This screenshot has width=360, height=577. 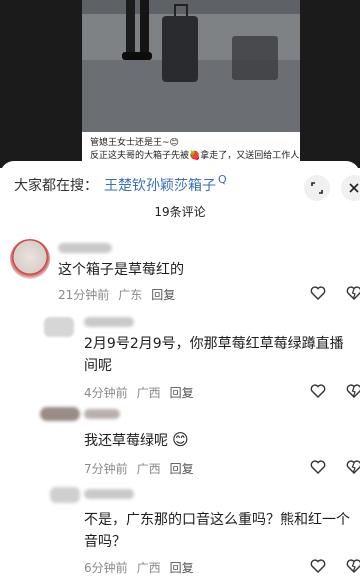 I want to click on comment-meta: 21分钟前 广东 回复, so click(x=121, y=294).